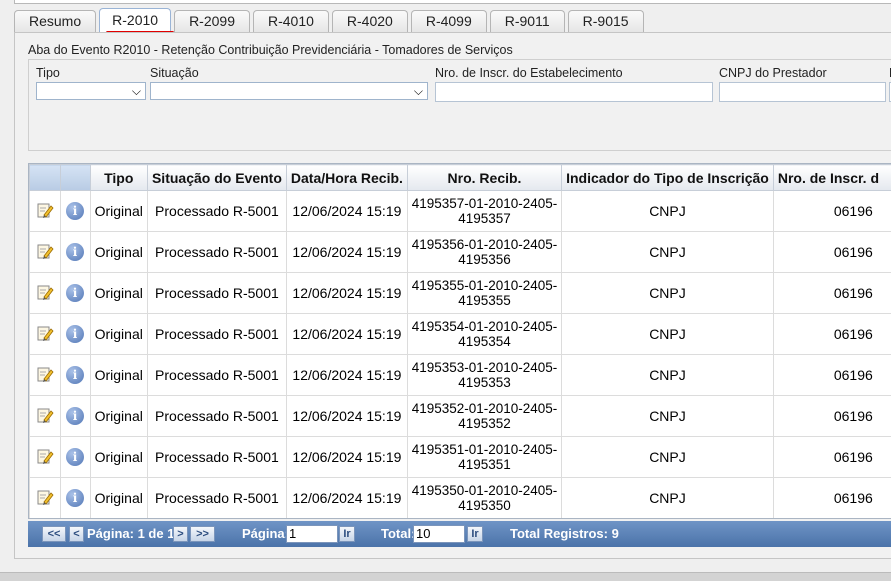 The height and width of the screenshot is (581, 891). Describe the element at coordinates (135, 20) in the screenshot. I see `tab-r-2010: R-2010` at that location.